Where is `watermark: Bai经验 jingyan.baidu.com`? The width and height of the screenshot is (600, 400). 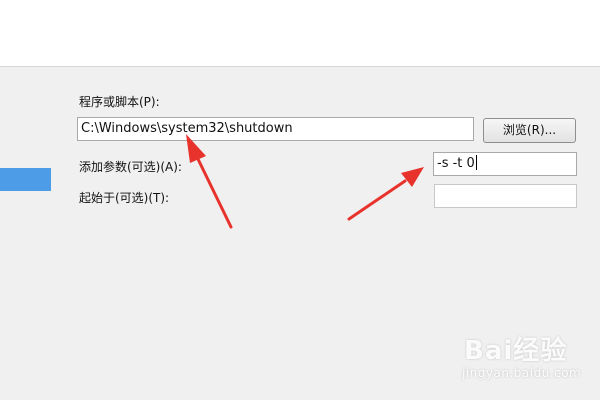 watermark: Bai经验 jingyan.baidu.com is located at coordinates (515, 360).